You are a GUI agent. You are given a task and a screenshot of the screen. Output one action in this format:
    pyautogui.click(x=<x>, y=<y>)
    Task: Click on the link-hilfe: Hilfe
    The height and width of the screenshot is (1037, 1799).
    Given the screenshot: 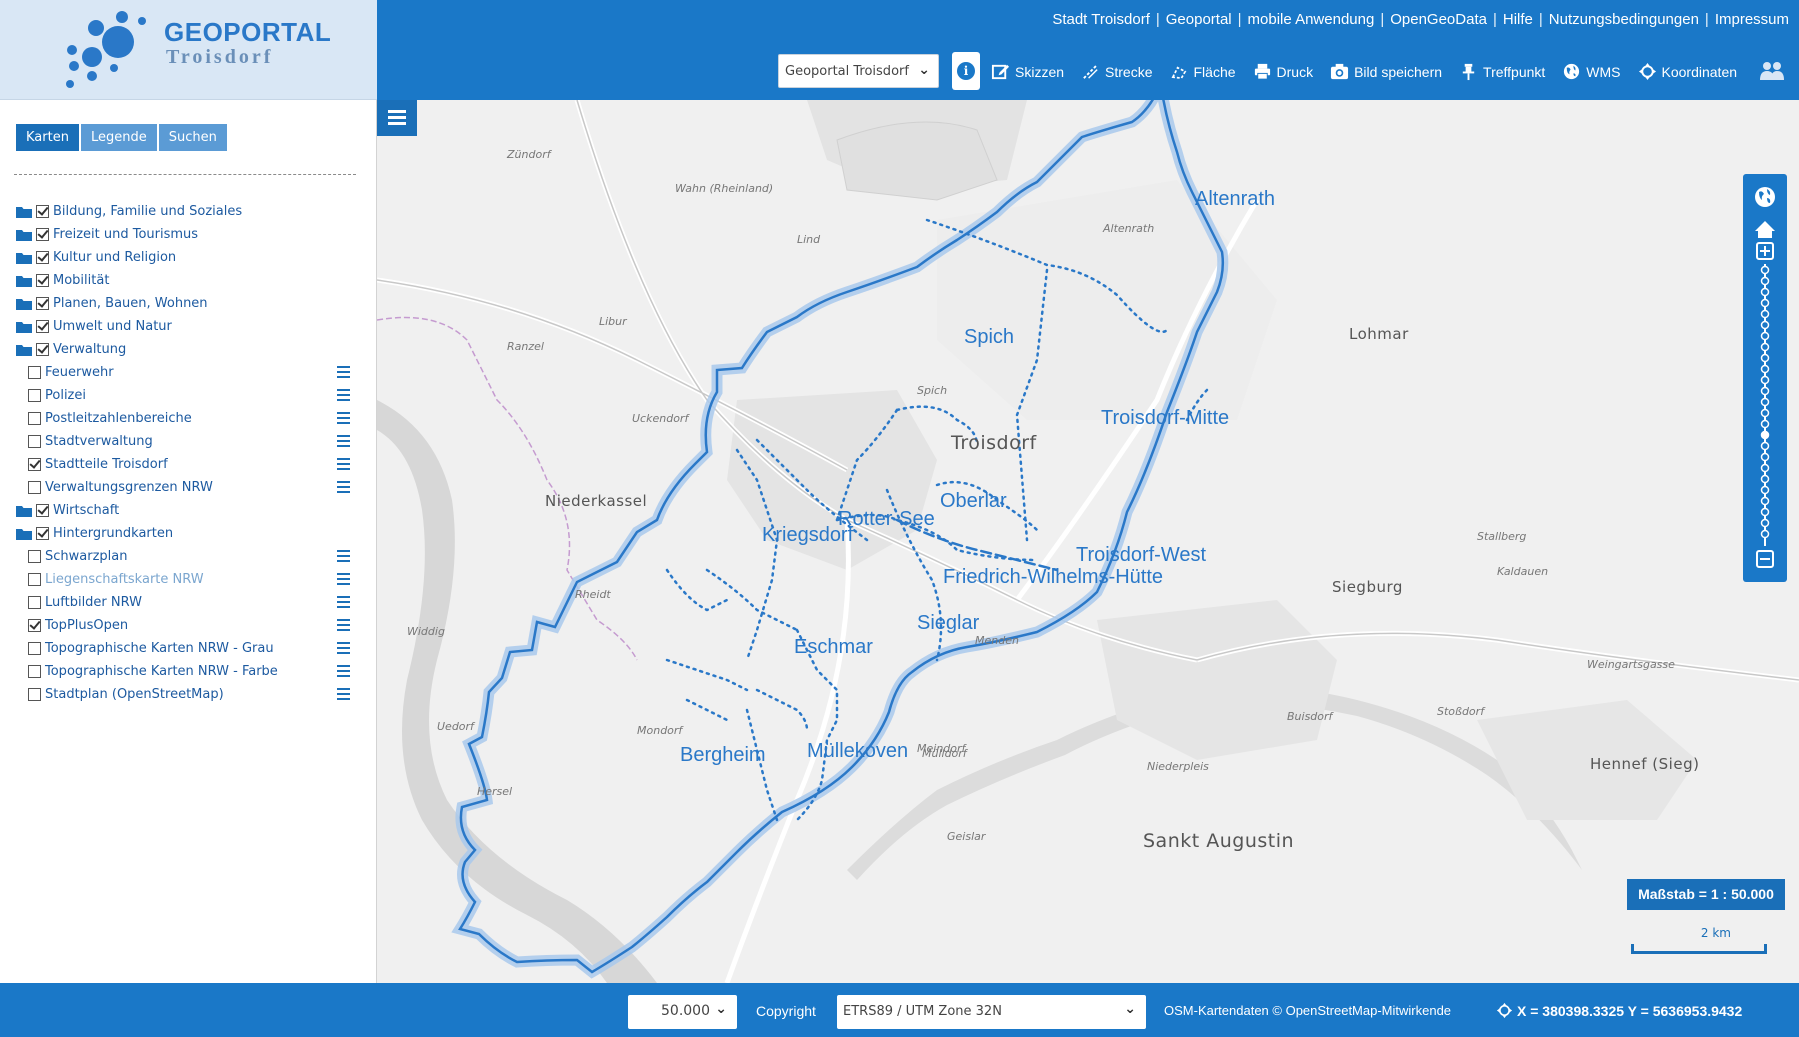 What is the action you would take?
    pyautogui.click(x=1518, y=19)
    